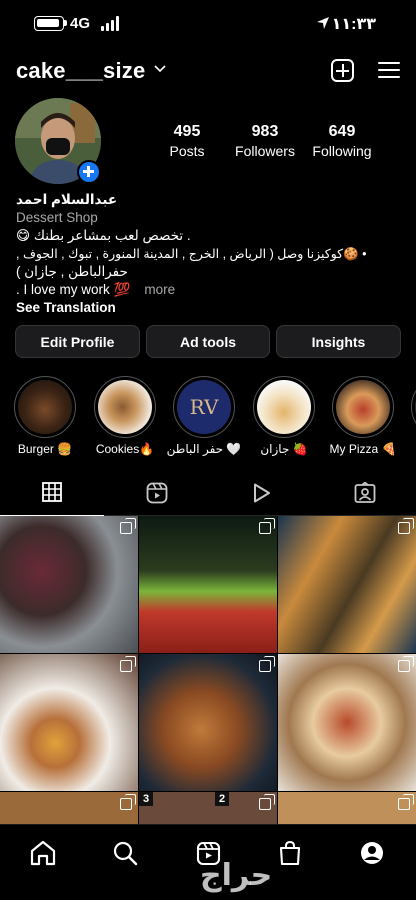 The image size is (416, 900). I want to click on bio-line-4: . I love my work 💯, so click(73, 289).